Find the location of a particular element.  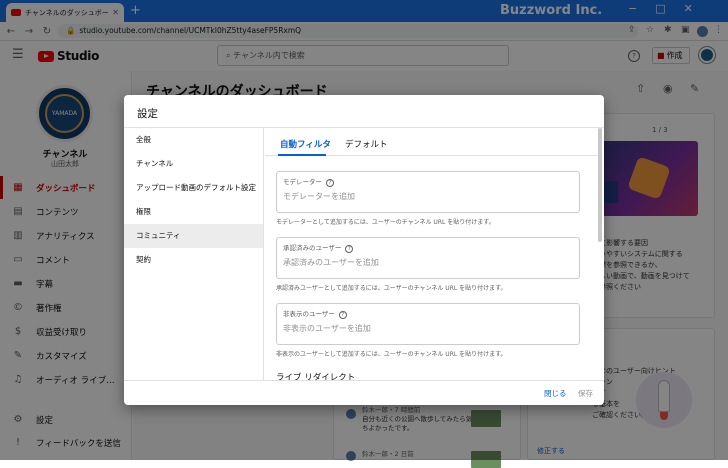

close-button: 閉じる is located at coordinates (555, 393).